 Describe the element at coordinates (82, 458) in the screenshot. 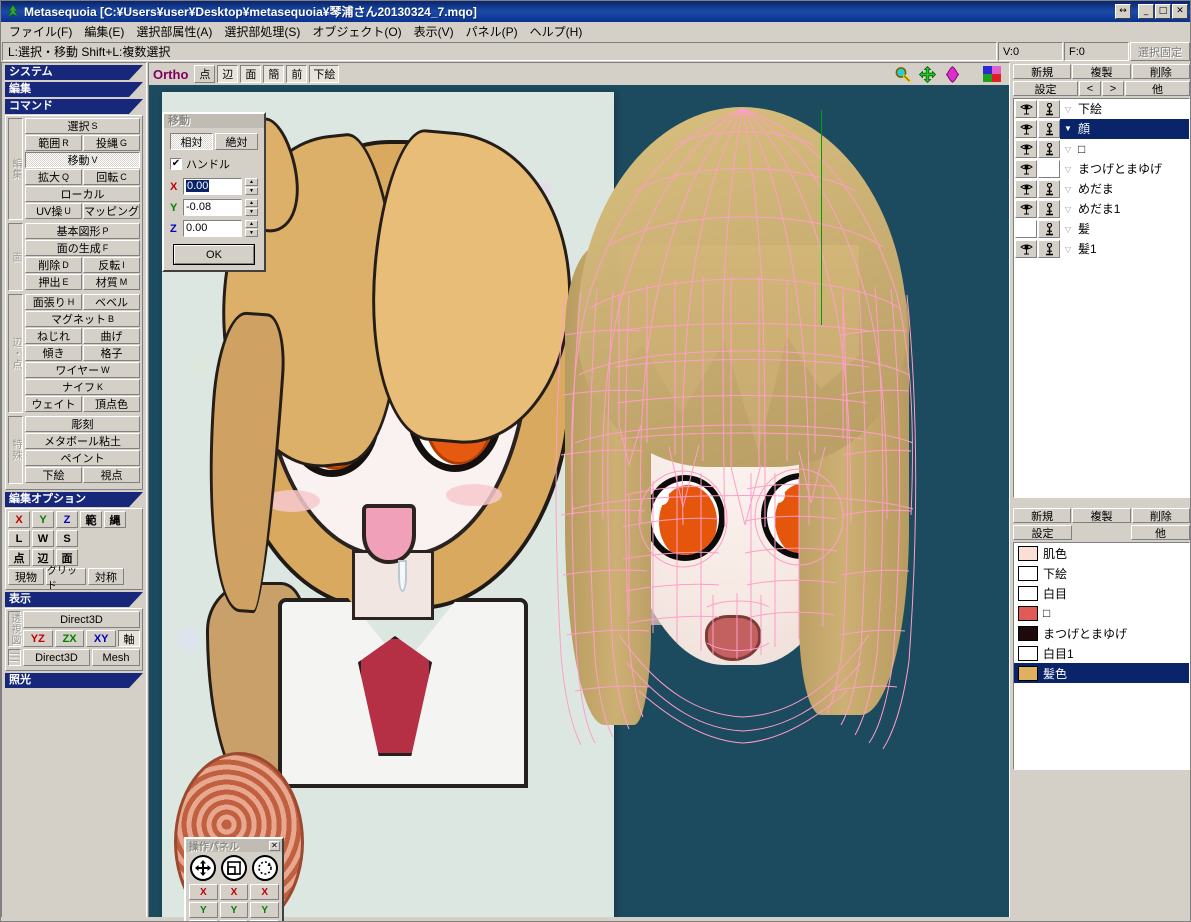

I see `cmd-paint: ペイント` at that location.